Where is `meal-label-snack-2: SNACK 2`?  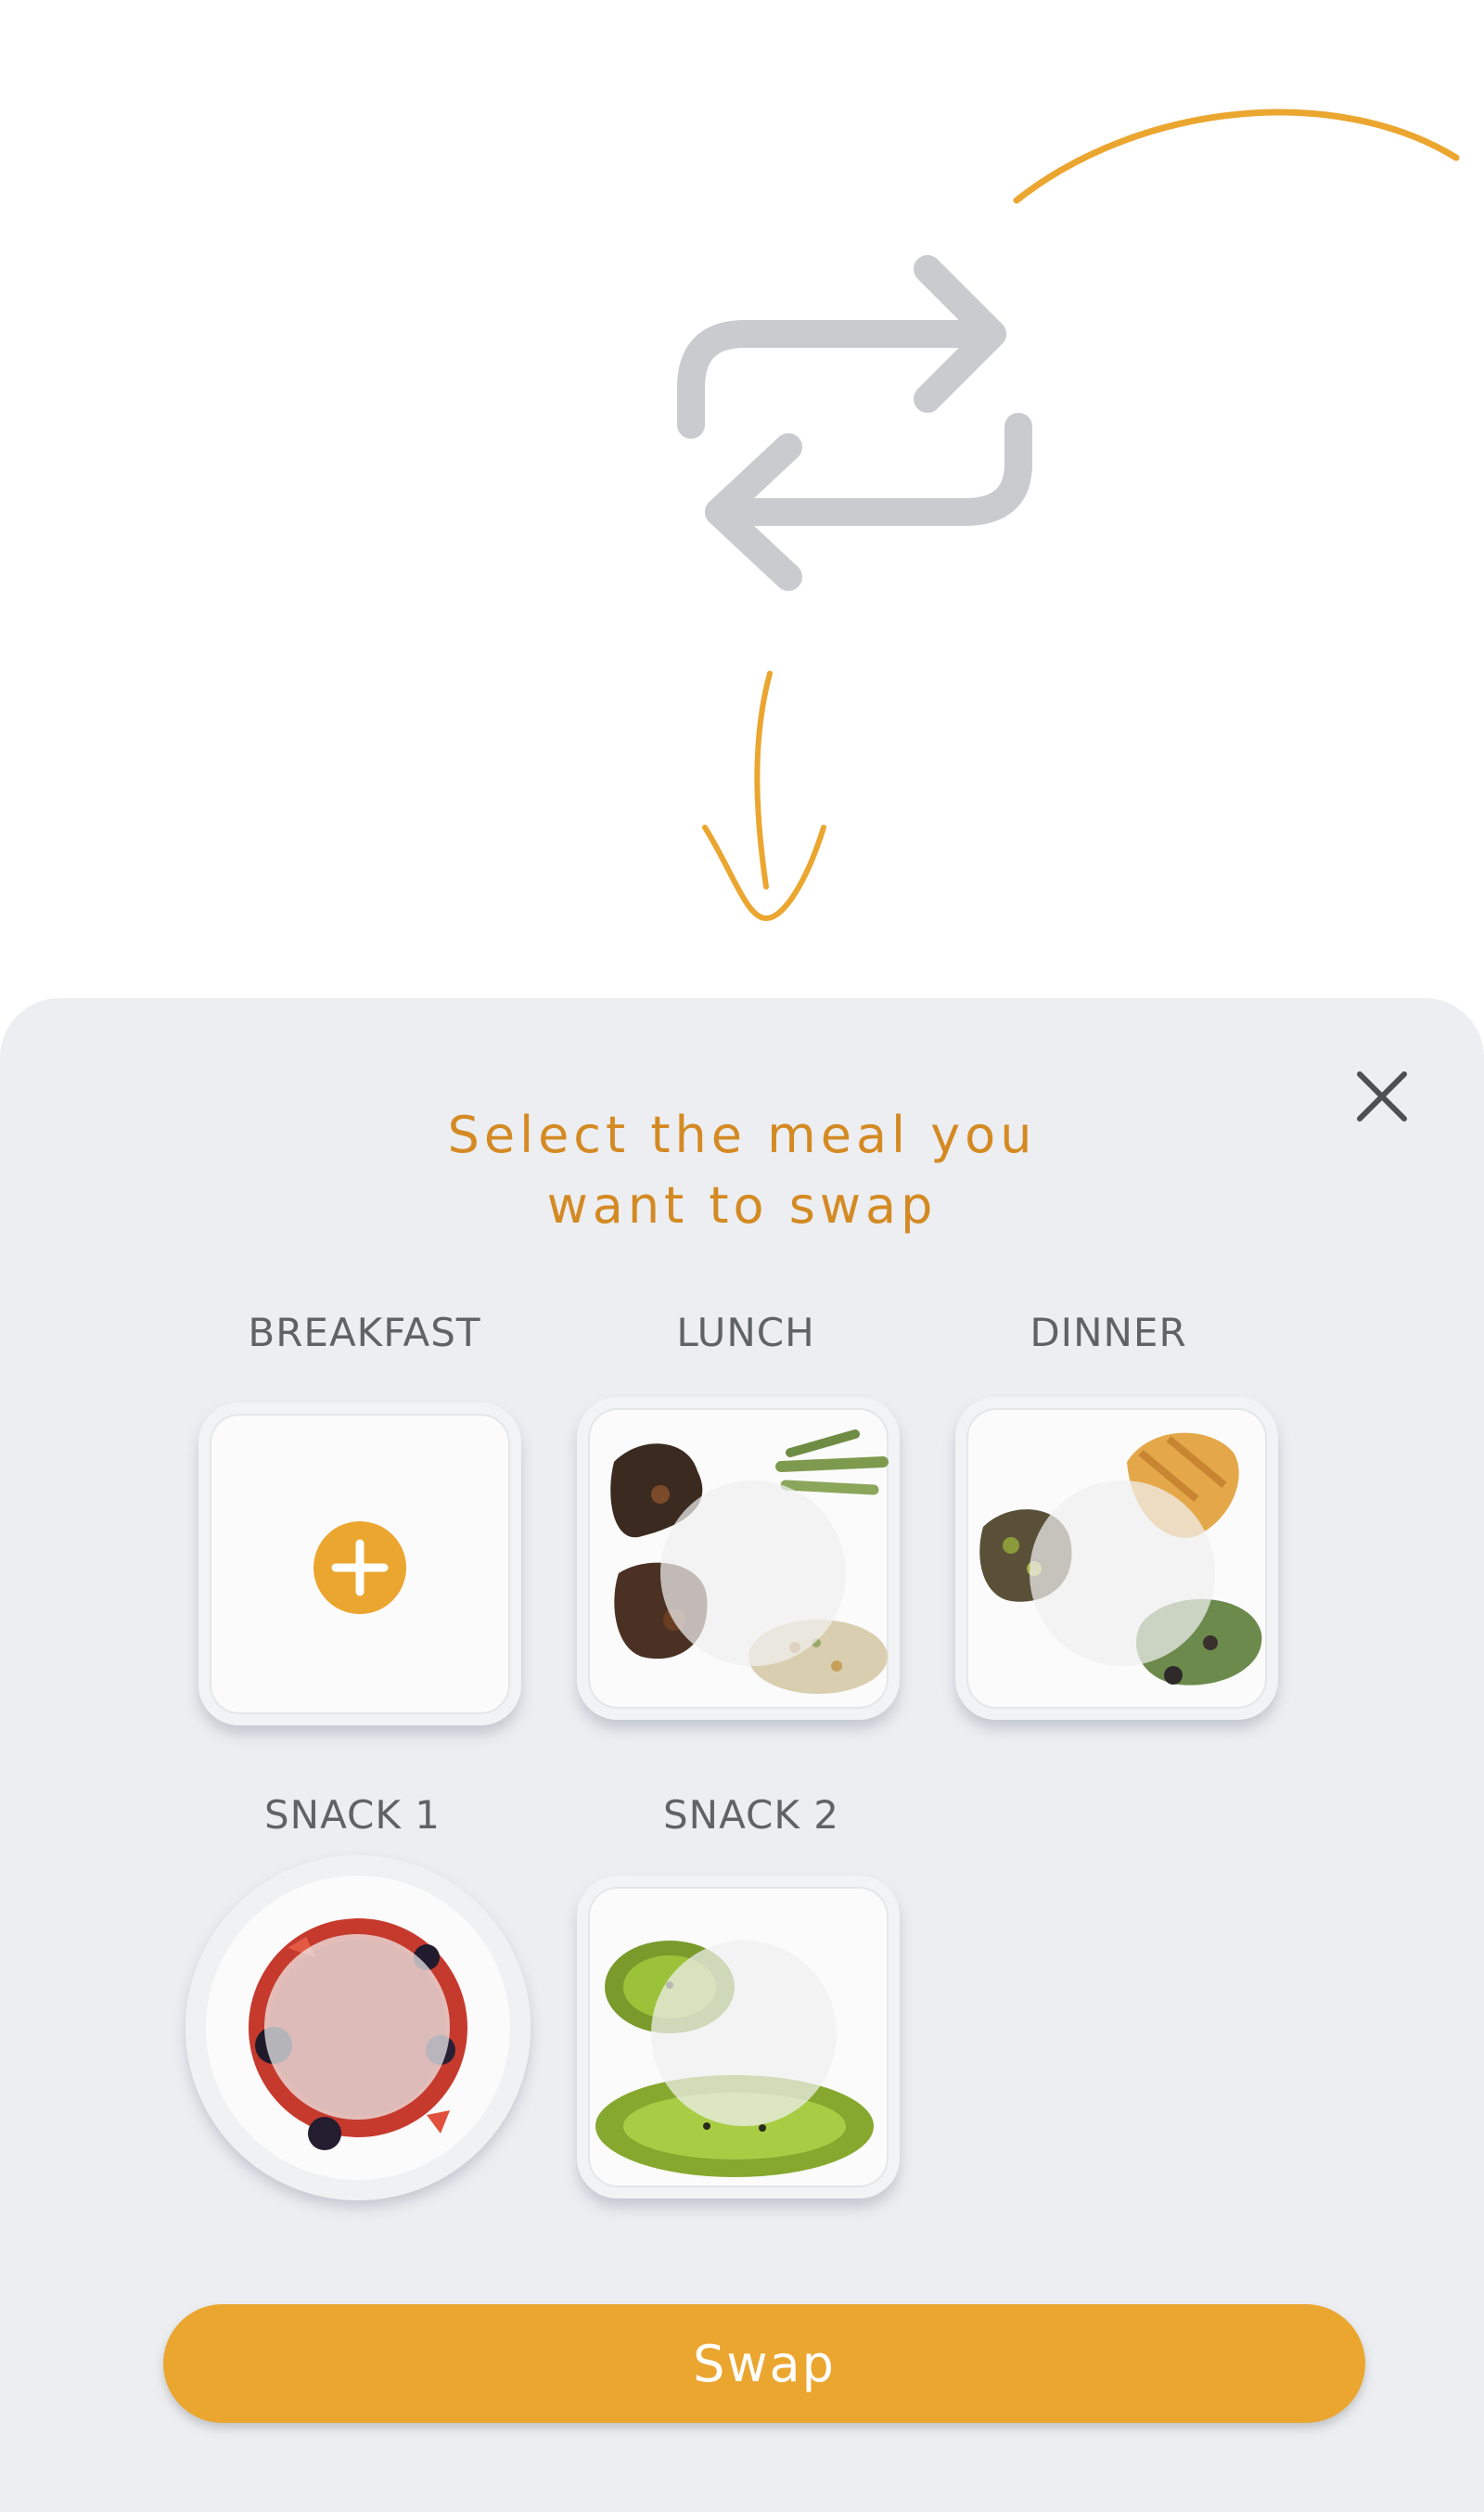 meal-label-snack-2: SNACK 2 is located at coordinates (750, 1815).